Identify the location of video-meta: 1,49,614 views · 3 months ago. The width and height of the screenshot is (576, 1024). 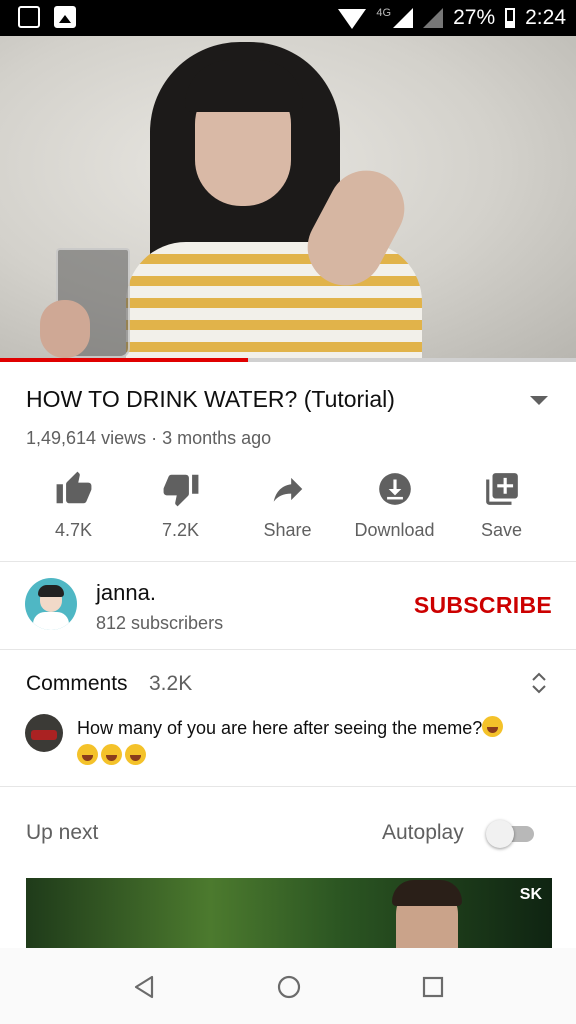
(149, 438).